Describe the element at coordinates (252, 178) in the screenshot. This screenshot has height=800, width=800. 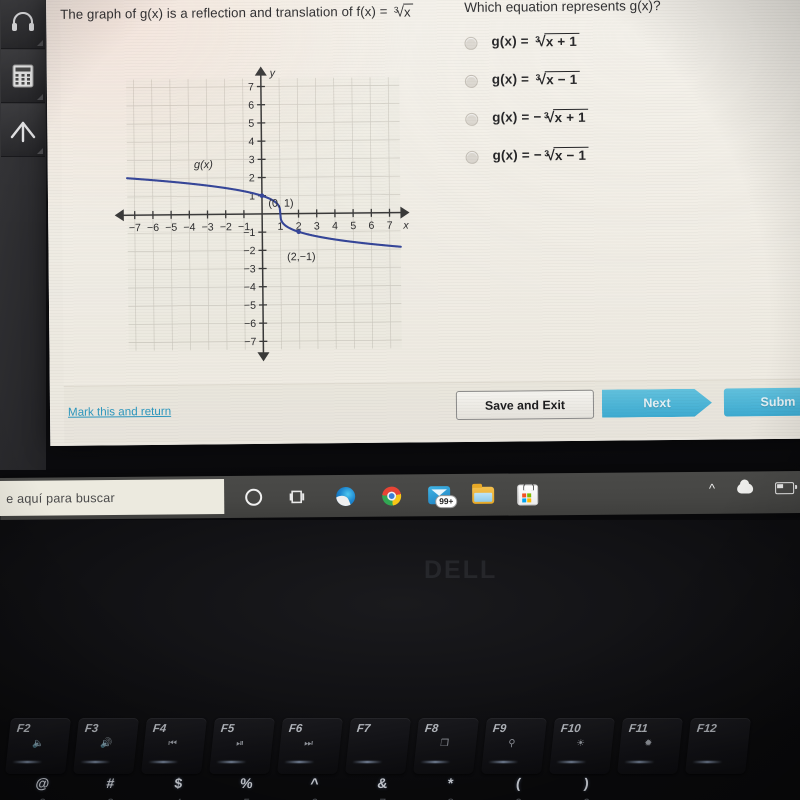
I see `y-tick-label: 2` at that location.